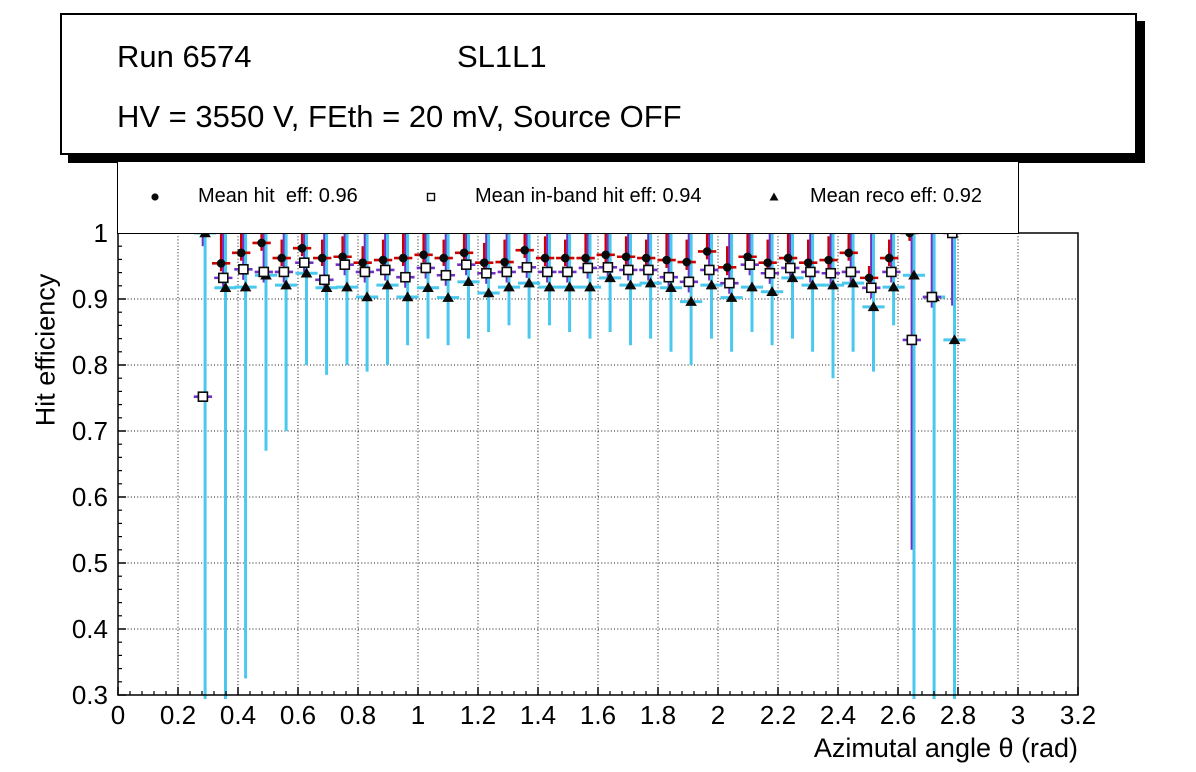  Describe the element at coordinates (502, 56) in the screenshot. I see `title-chamber-label: SL1L1` at that location.